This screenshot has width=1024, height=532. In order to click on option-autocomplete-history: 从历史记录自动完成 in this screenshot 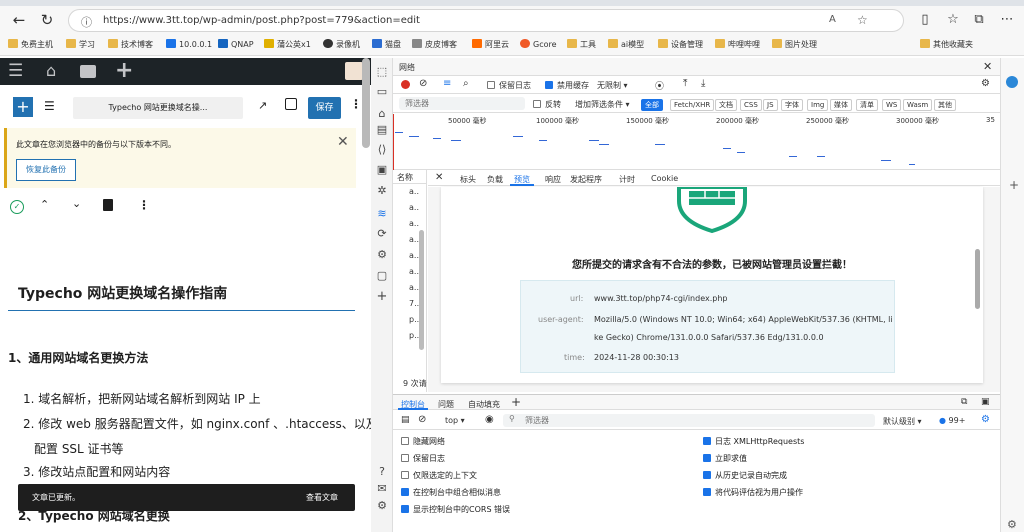, I will do `click(745, 475)`.